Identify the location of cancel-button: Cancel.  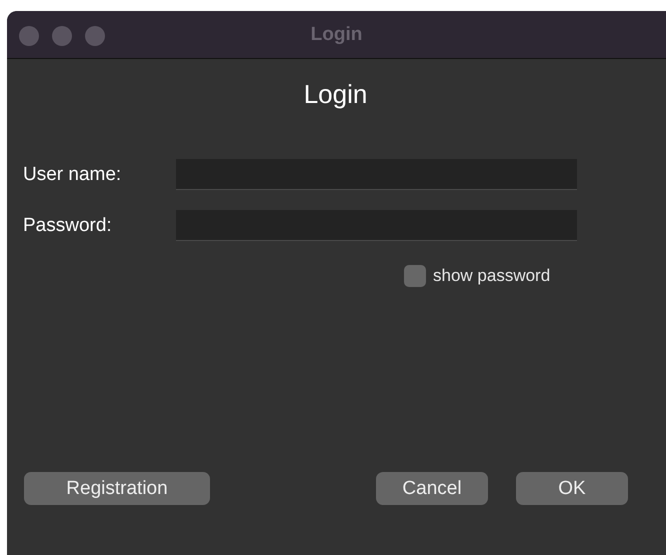
(432, 488).